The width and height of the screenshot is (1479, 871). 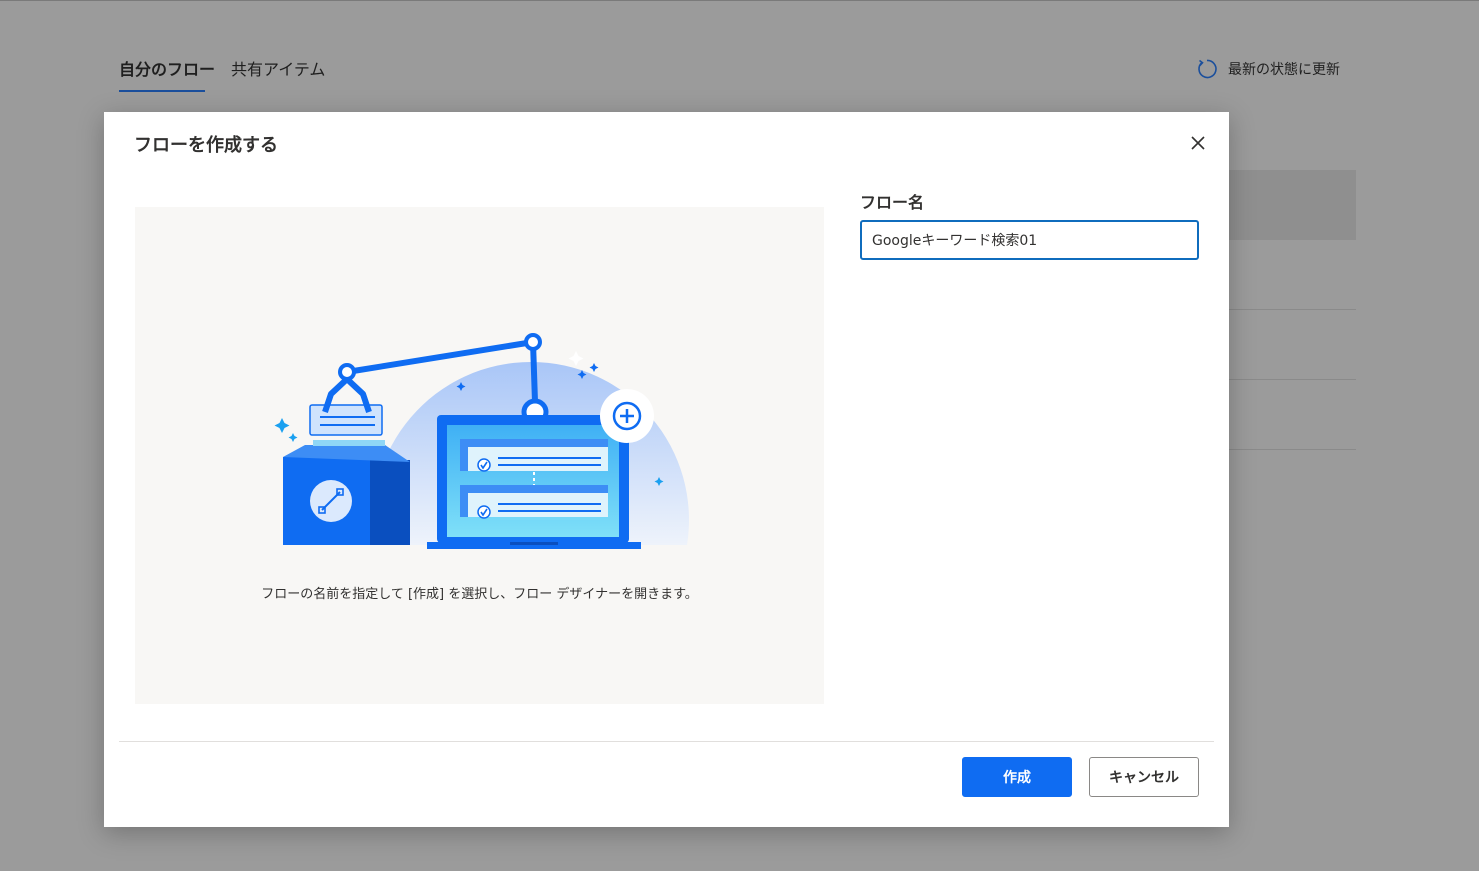 I want to click on tab-my-flows: 自分のフロー, so click(x=167, y=68).